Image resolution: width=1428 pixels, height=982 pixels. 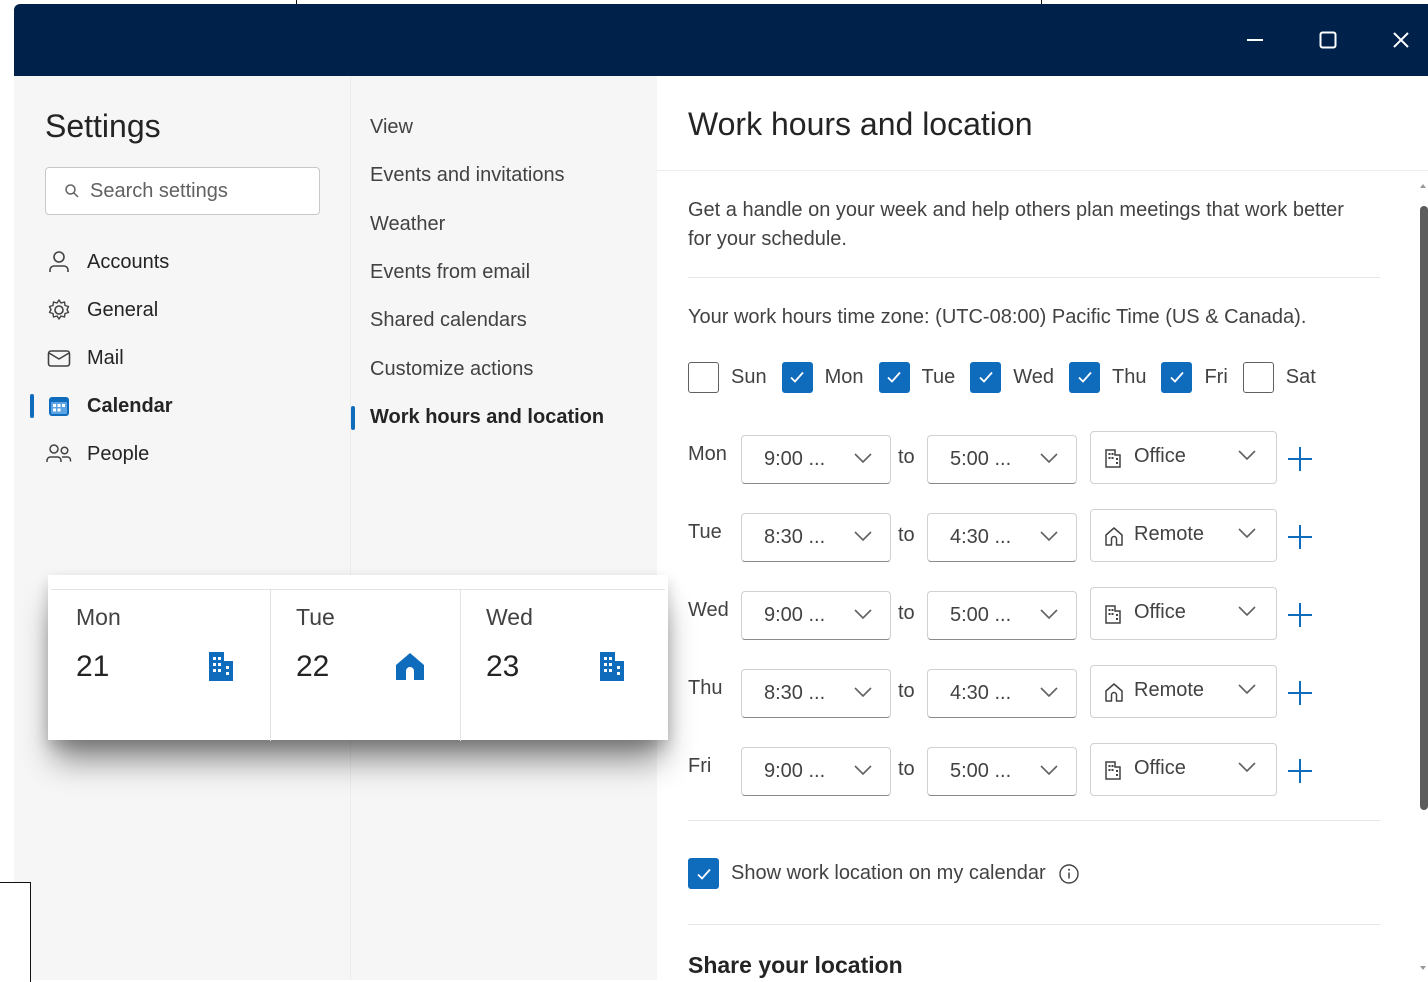 I want to click on sidebar-item-people: People, so click(x=190, y=454).